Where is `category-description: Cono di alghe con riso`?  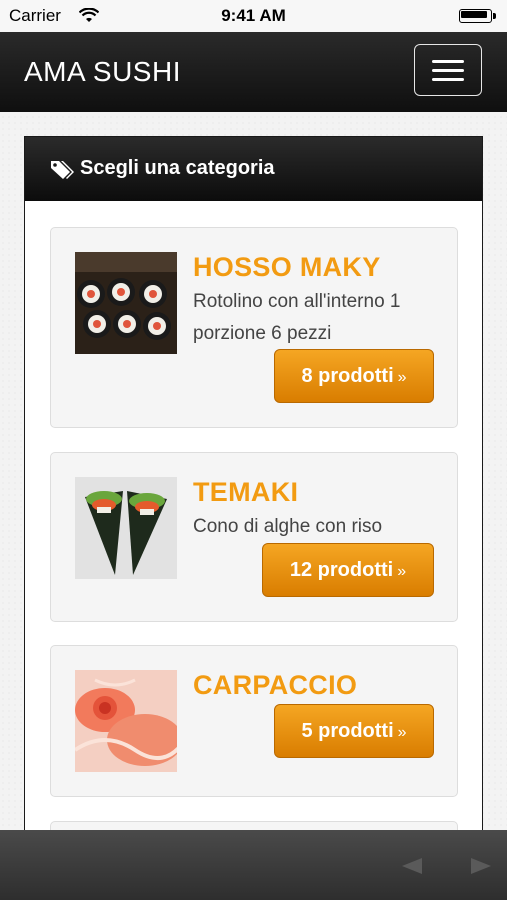 category-description: Cono di alghe con riso is located at coordinates (288, 526).